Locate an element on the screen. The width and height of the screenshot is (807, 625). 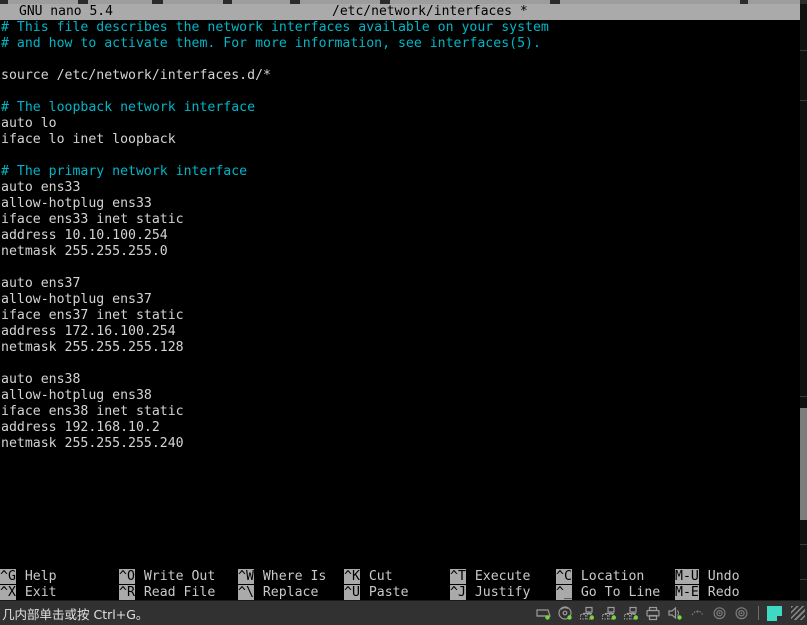
shortcut-label: Execute is located at coordinates (498, 576).